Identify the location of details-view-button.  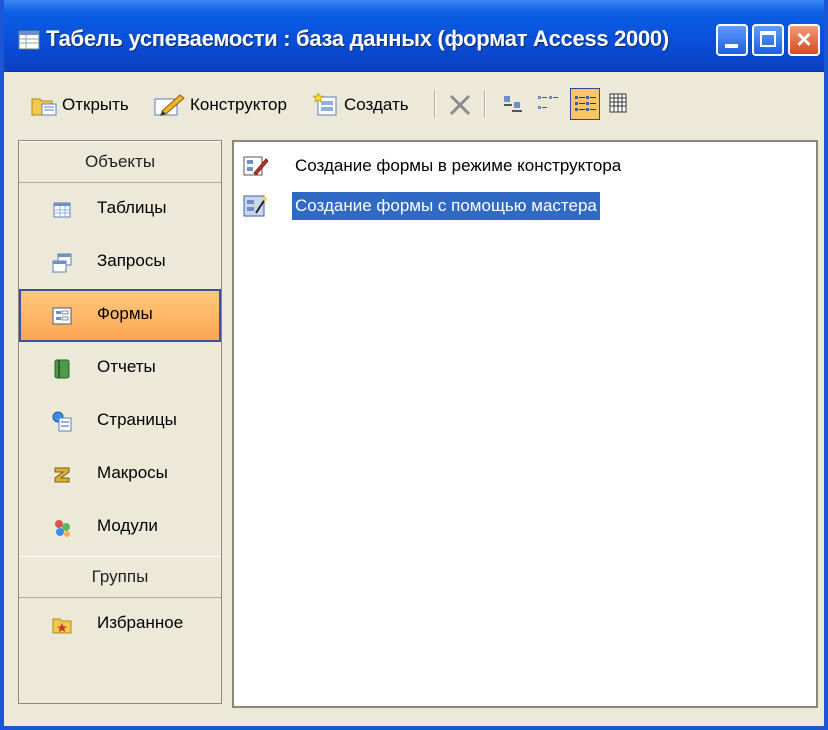
(619, 104).